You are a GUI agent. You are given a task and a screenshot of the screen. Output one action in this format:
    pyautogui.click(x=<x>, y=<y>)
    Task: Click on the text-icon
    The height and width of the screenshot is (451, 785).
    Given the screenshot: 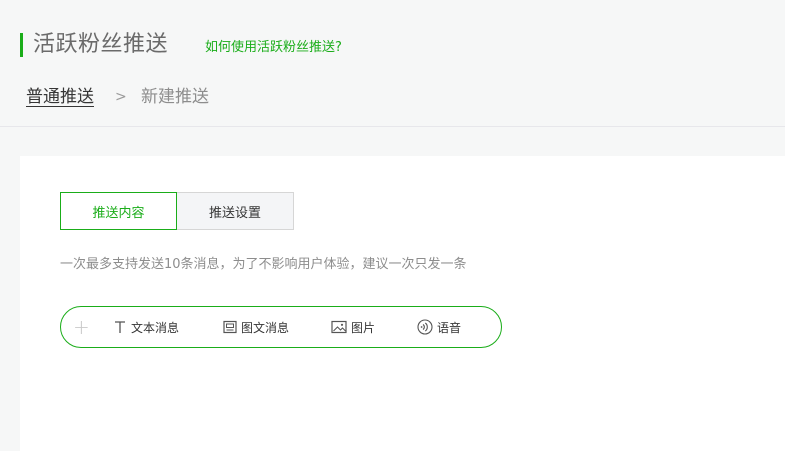 What is the action you would take?
    pyautogui.click(x=120, y=327)
    